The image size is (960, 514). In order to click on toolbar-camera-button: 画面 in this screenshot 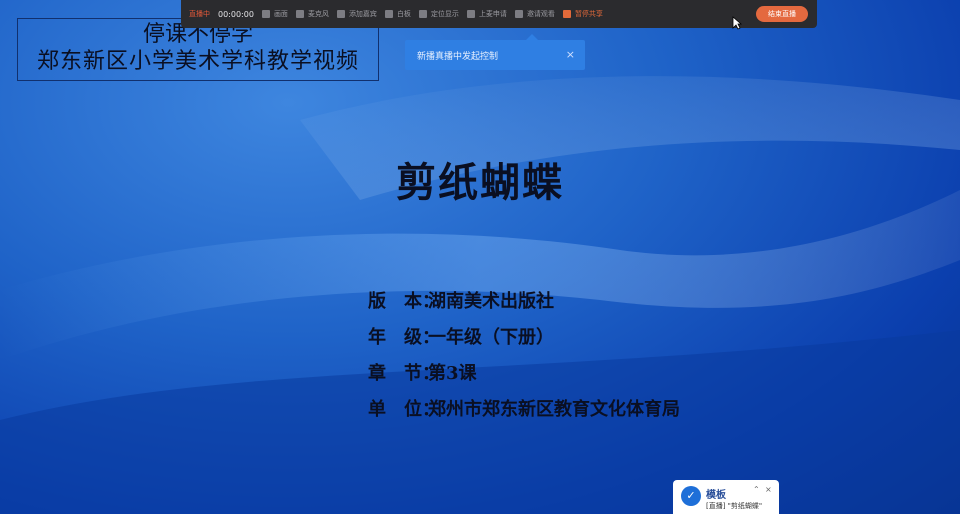, I will do `click(274, 14)`.